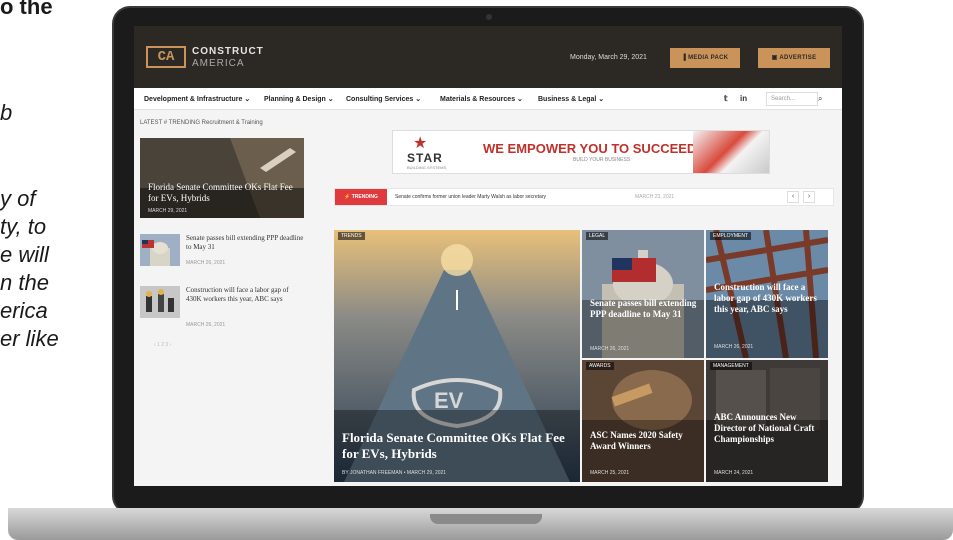 The width and height of the screenshot is (953, 540). I want to click on camera-icon, so click(489, 17).